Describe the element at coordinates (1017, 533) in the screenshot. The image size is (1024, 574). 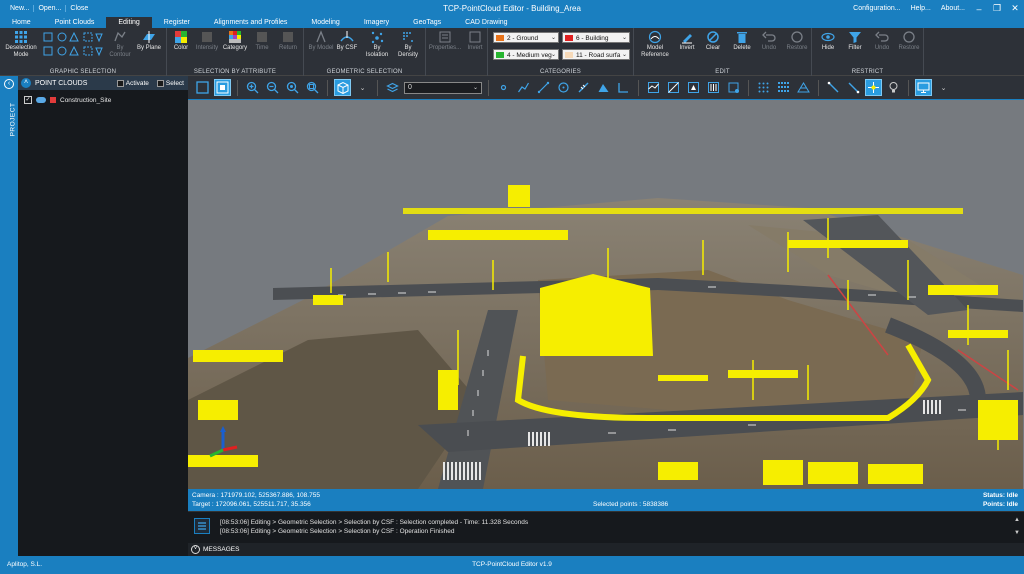
I see `scroll-down-icon: ▼` at that location.